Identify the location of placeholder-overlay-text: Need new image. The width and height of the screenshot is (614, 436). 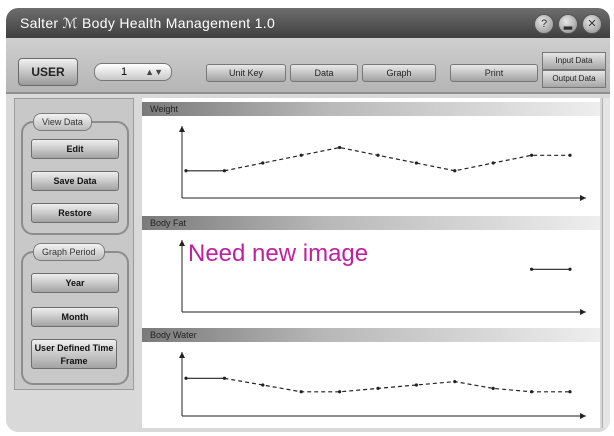
(278, 253).